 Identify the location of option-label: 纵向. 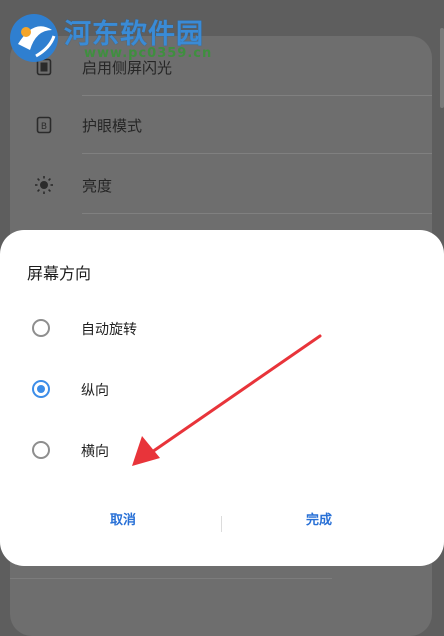
(95, 391).